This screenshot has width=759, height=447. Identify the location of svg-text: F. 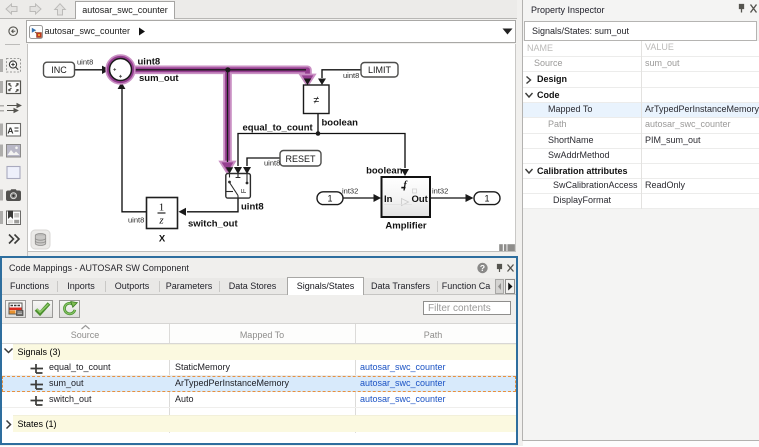
(243, 190).